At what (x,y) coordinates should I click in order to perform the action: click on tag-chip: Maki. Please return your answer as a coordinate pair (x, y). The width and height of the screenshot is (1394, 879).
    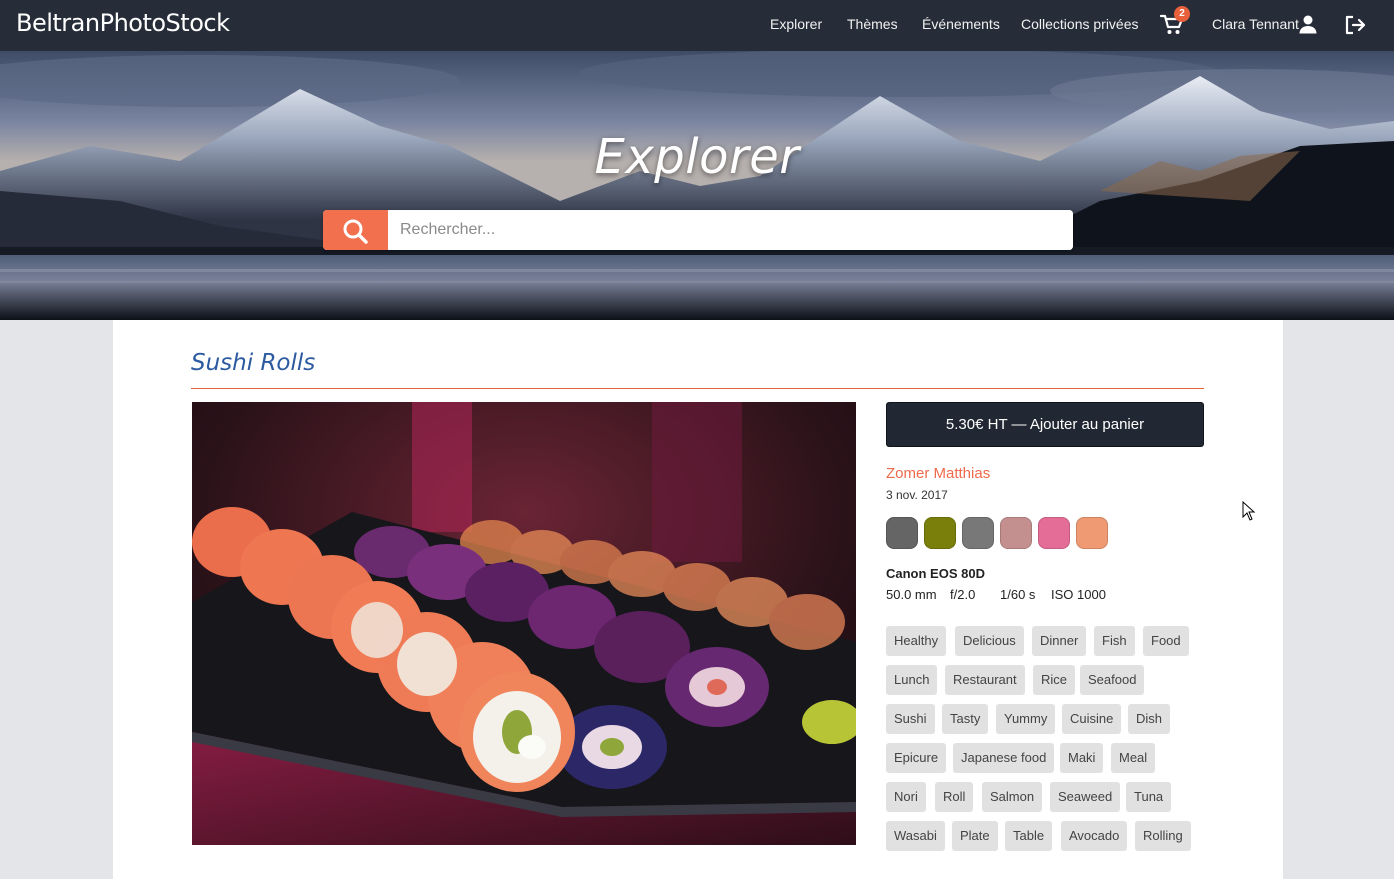
    Looking at the image, I should click on (1082, 758).